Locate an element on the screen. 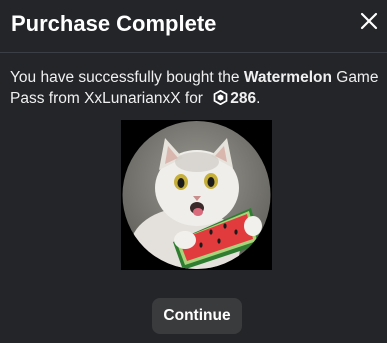  continue-button: Continue is located at coordinates (197, 316).